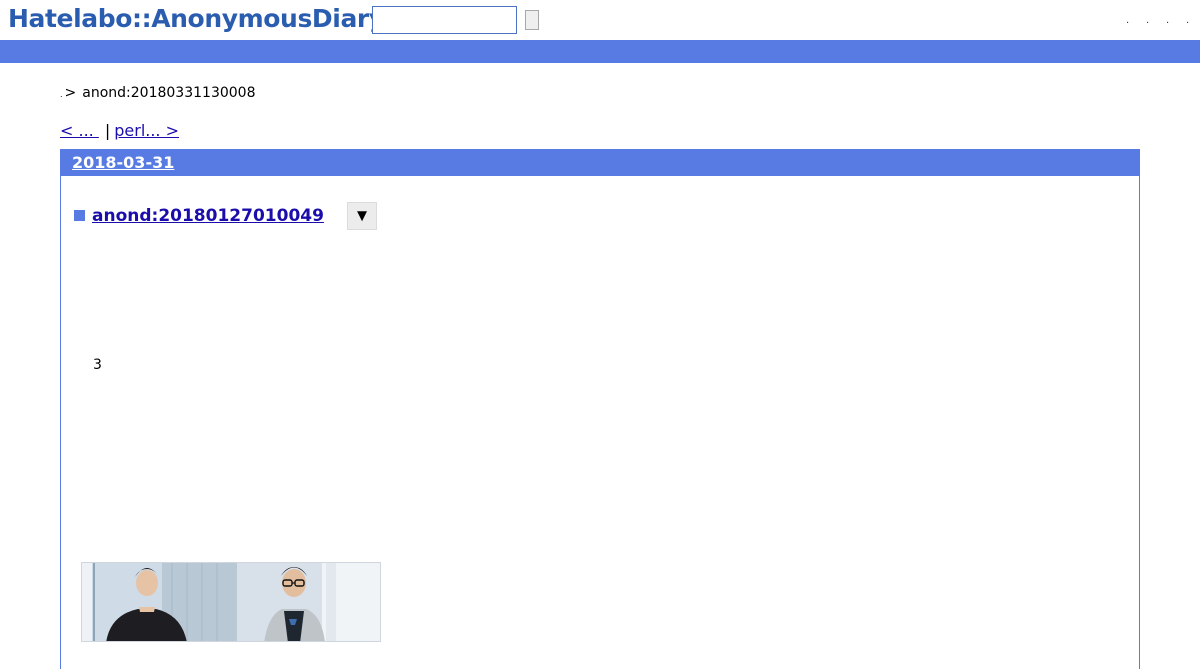 This screenshot has height=669, width=1200. I want to click on entry-menu-toggle-button: ▼, so click(362, 216).